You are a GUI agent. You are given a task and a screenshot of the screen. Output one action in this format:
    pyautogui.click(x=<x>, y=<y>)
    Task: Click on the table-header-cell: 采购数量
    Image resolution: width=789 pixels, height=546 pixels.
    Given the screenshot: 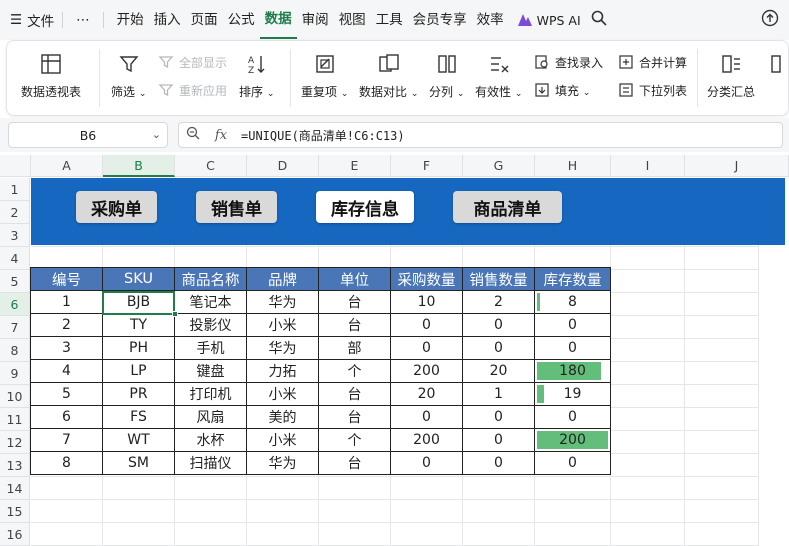 What is the action you would take?
    pyautogui.click(x=427, y=279)
    